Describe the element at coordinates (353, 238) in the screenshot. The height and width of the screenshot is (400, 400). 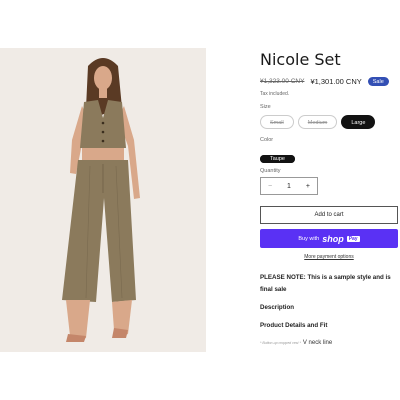
I see `pay-logo: Pay` at that location.